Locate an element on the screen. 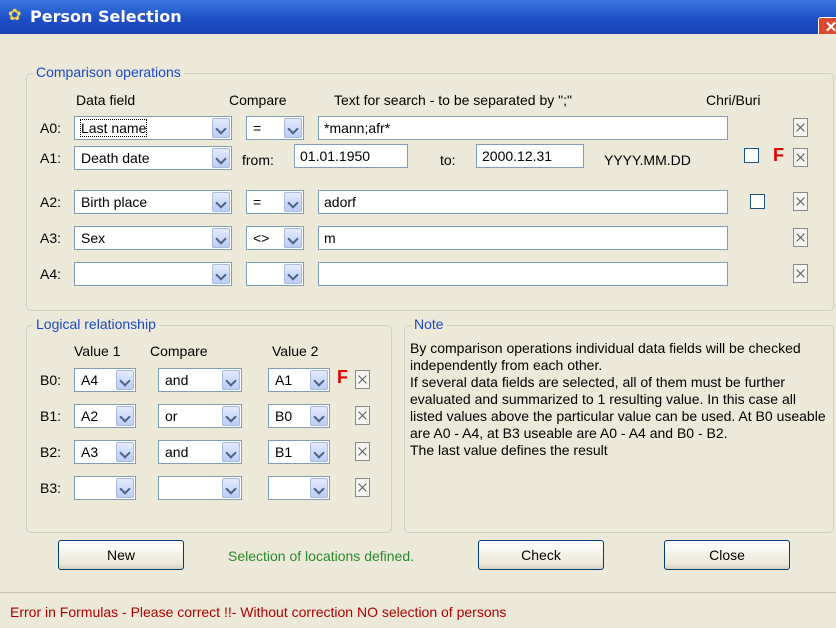  a2-field-value: Birth place is located at coordinates (114, 202).